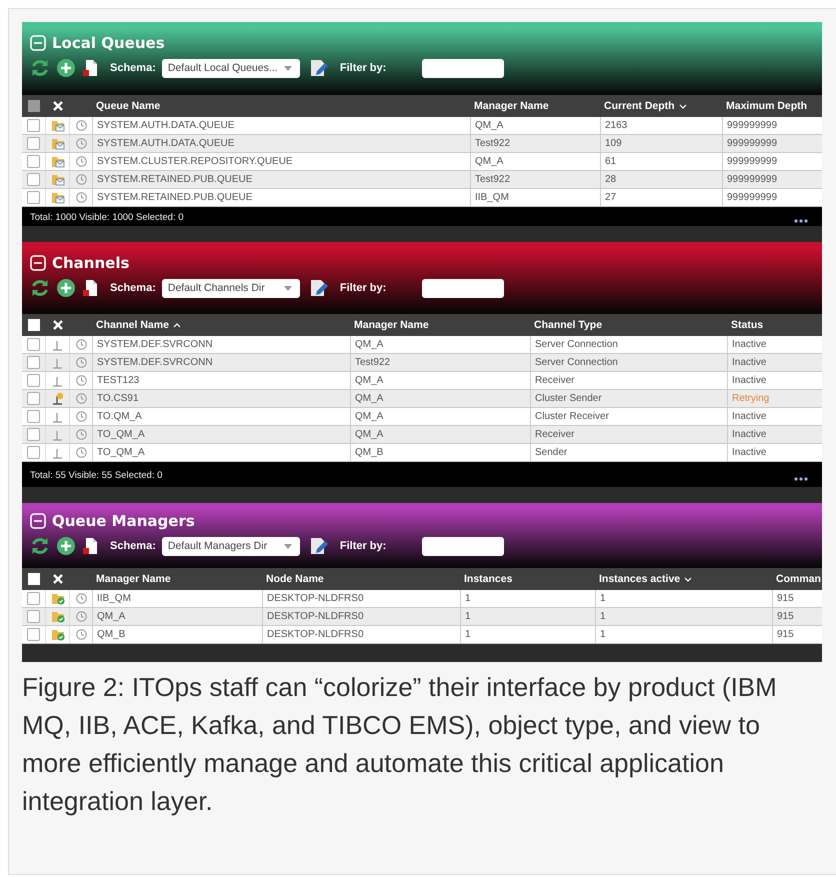  I want to click on column-header: Channel Name, so click(138, 325).